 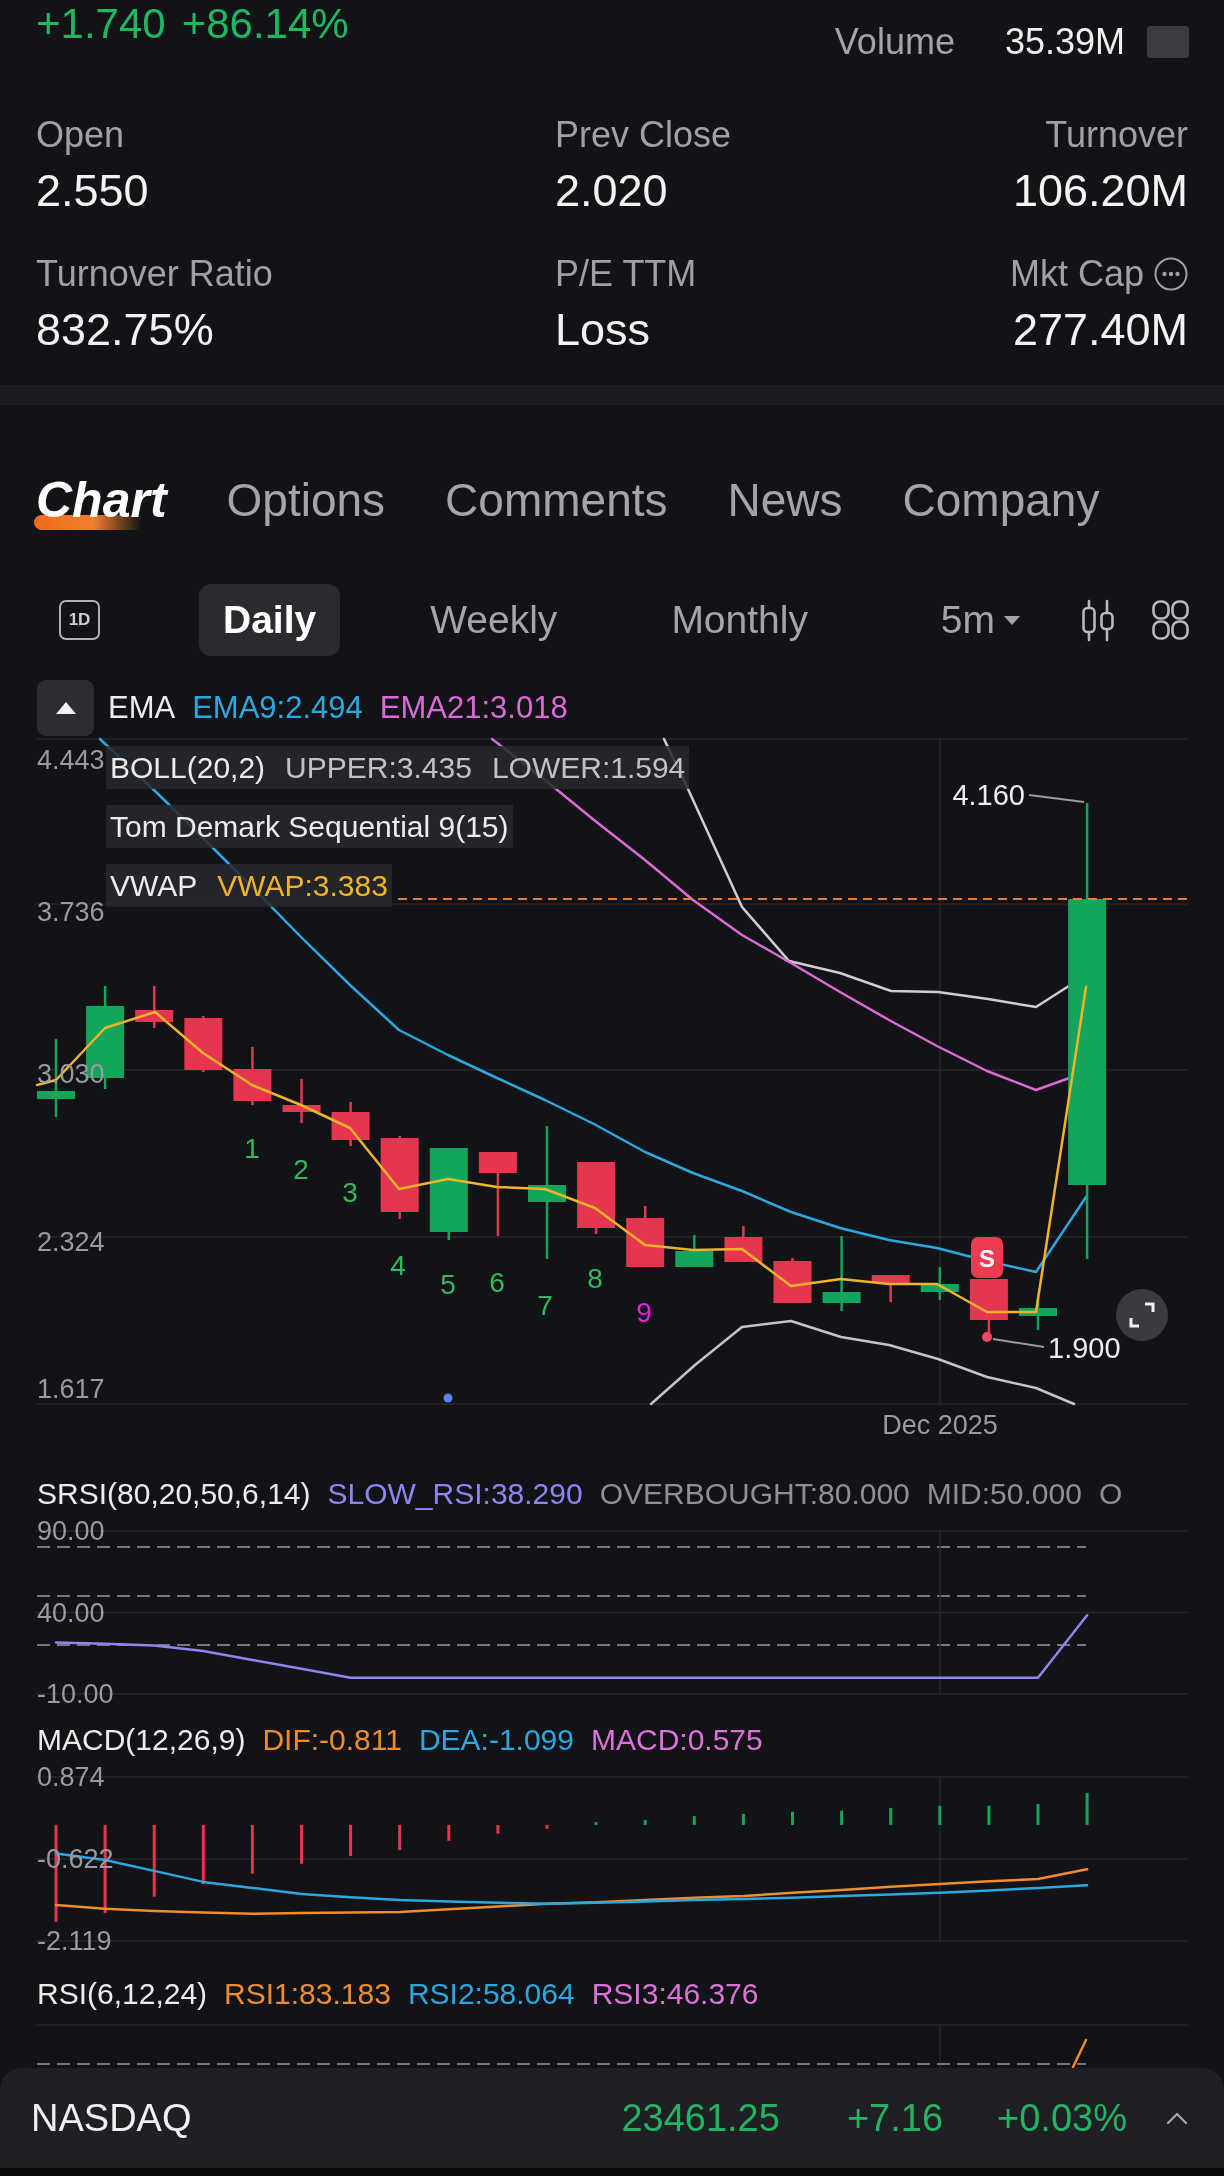 I want to click on stat-value: 277.40M, so click(x=1100, y=330).